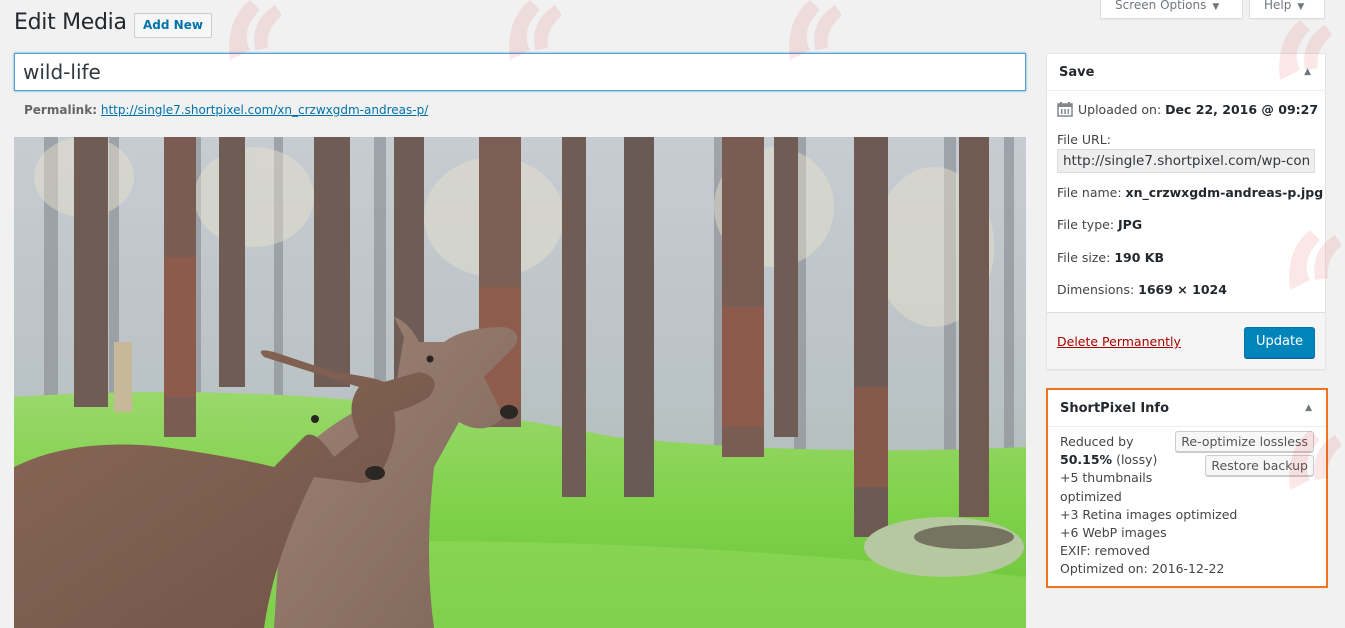  What do you see at coordinates (1182, 289) in the screenshot?
I see `dimensions-value: 1669 × 1024` at bounding box center [1182, 289].